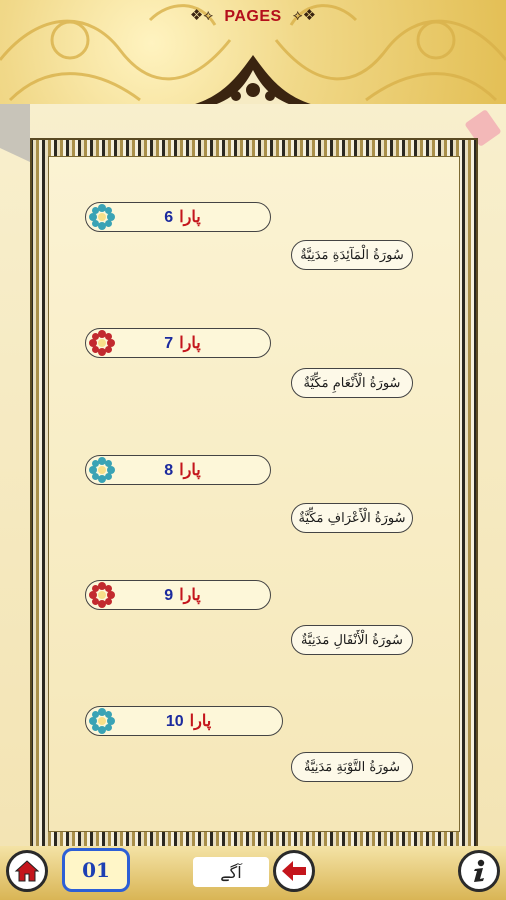 Image resolution: width=506 pixels, height=900 pixels. I want to click on surah-button-al-araf: سُورَةُ الْأَعْرَافِ مَكِّيَّةٌ, so click(352, 518).